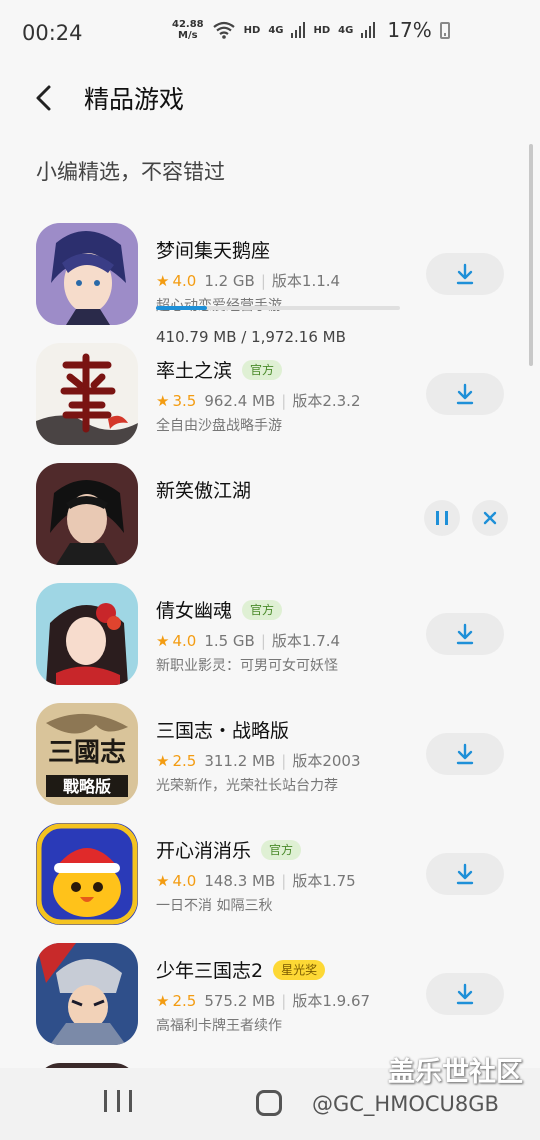 This screenshot has height=1140, width=540. Describe the element at coordinates (87, 634) in the screenshot. I see `heroine-icon` at that location.